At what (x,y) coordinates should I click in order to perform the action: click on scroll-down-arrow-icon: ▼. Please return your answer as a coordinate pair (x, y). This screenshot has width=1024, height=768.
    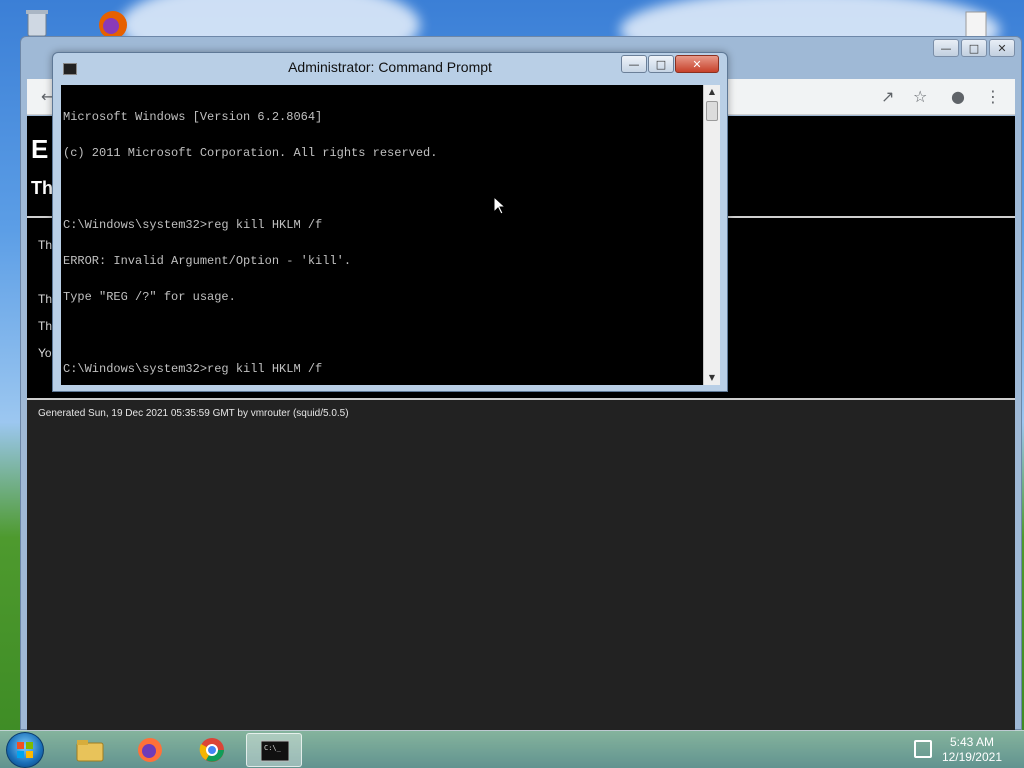
    Looking at the image, I should click on (712, 378).